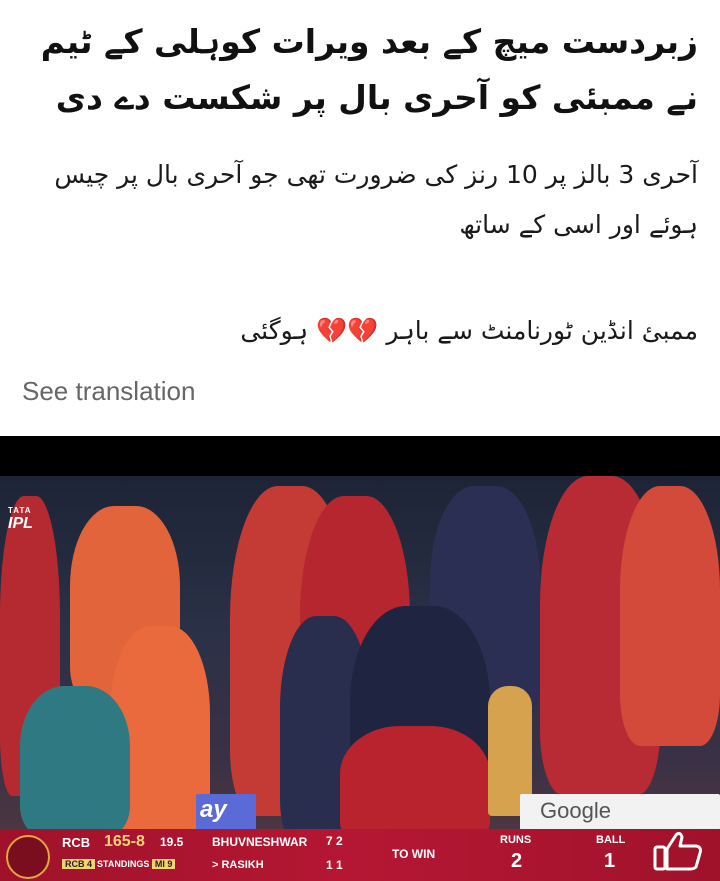 The width and height of the screenshot is (720, 881). Describe the element at coordinates (123, 864) in the screenshot. I see `standings-label: STANDINGS` at that location.